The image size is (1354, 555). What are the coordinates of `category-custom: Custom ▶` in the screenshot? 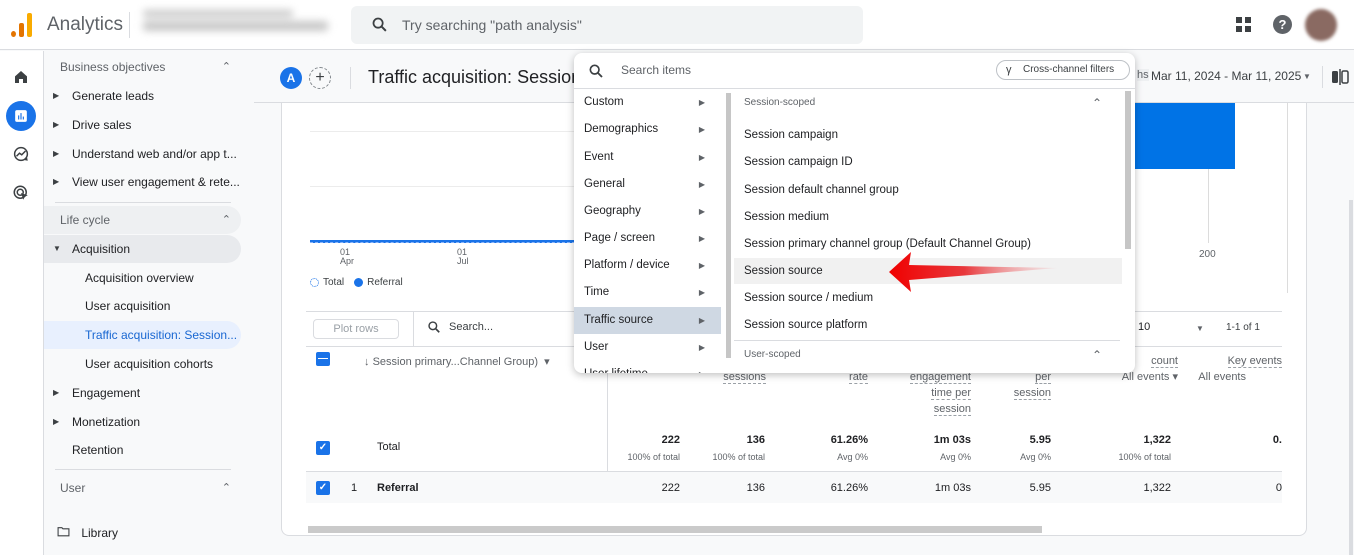 It's located at (647, 102).